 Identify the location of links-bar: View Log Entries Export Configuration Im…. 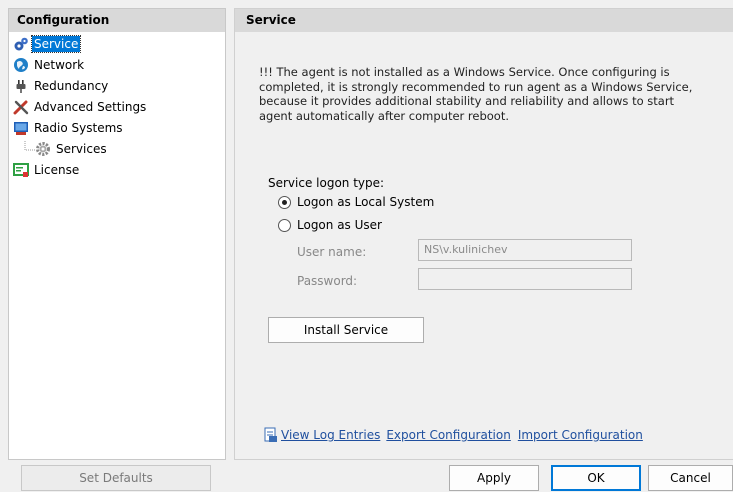
(453, 435).